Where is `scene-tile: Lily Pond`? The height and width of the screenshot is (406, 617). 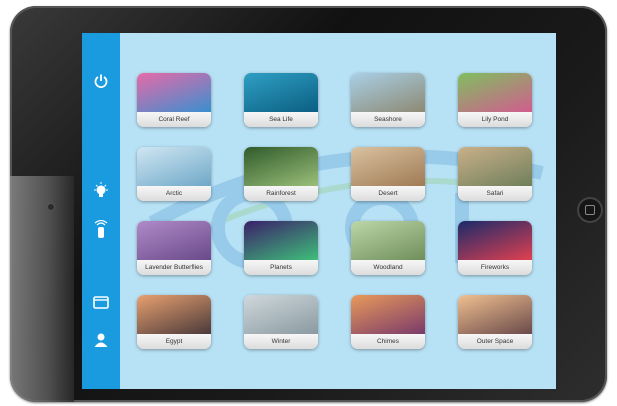 scene-tile: Lily Pond is located at coordinates (495, 100).